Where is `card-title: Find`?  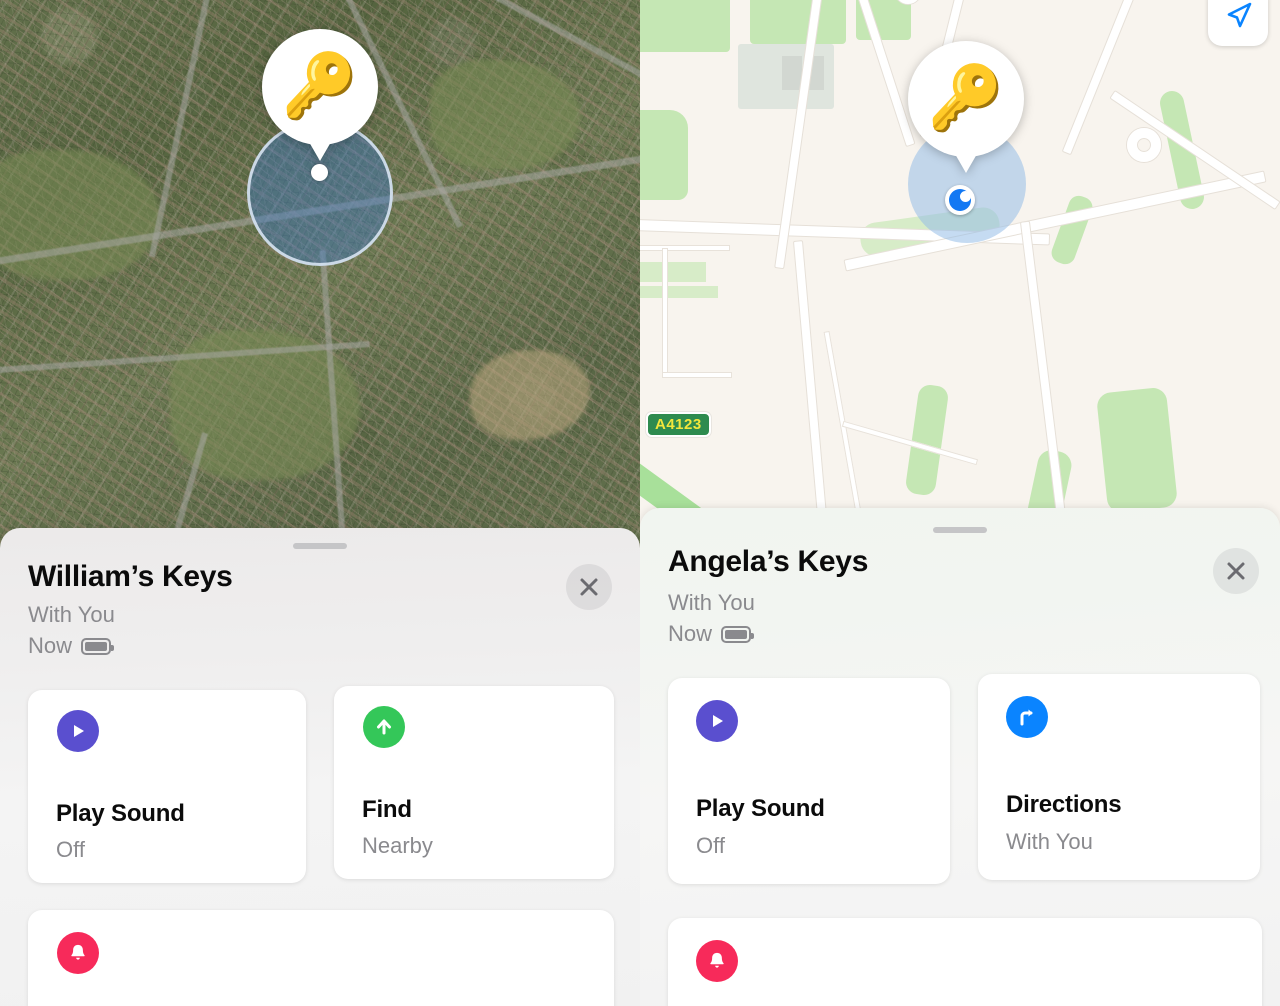
card-title: Find is located at coordinates (387, 809).